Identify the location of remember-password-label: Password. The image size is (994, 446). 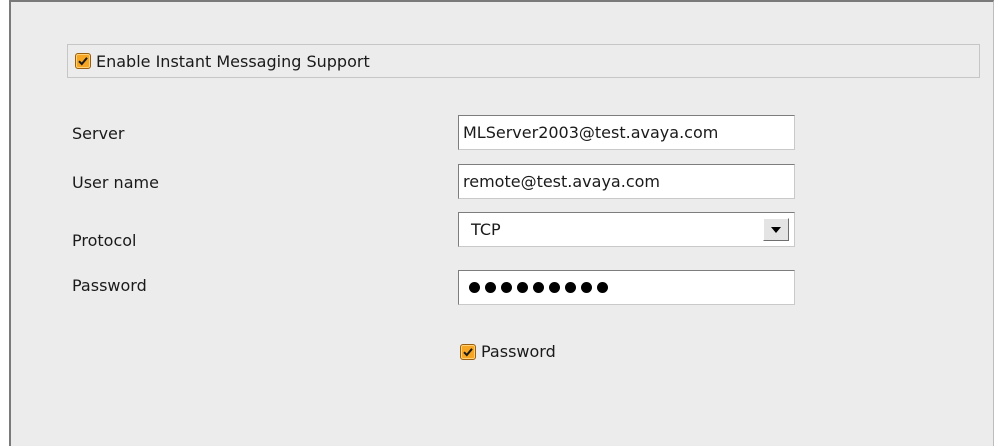
(518, 351).